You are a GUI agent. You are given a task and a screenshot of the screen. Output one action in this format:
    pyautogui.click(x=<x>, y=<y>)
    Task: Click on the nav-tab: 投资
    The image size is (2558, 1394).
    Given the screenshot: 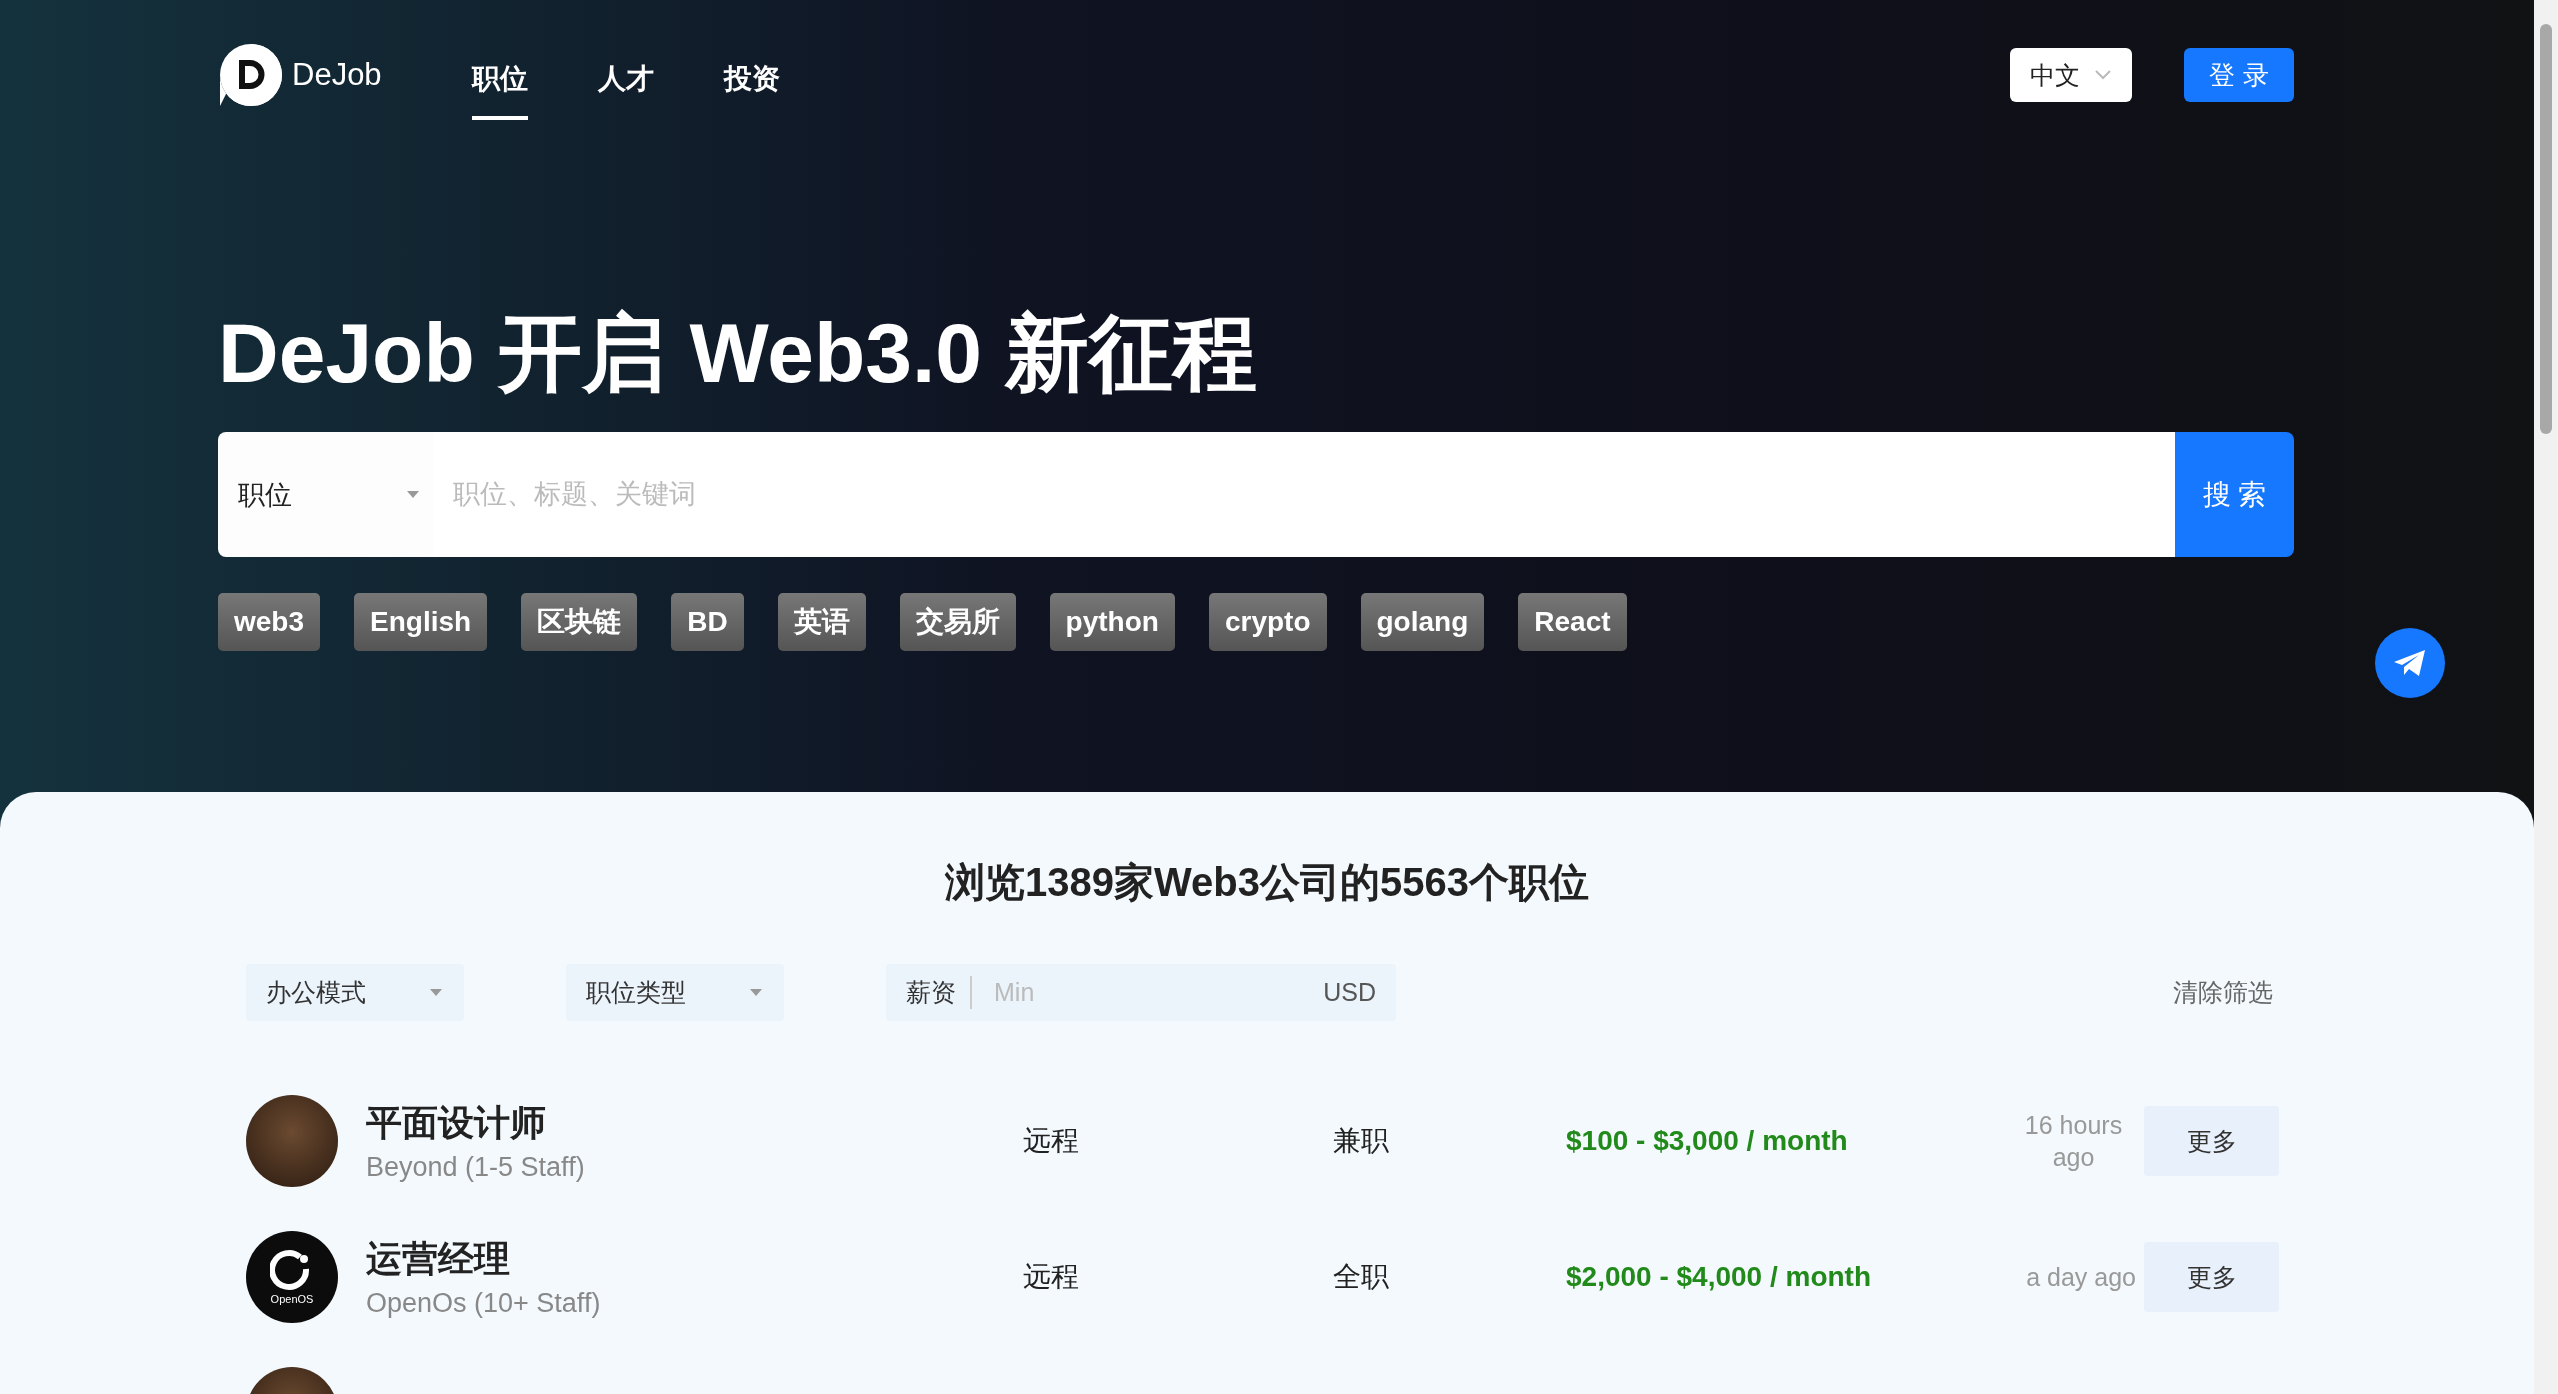 What is the action you would take?
    pyautogui.click(x=751, y=81)
    